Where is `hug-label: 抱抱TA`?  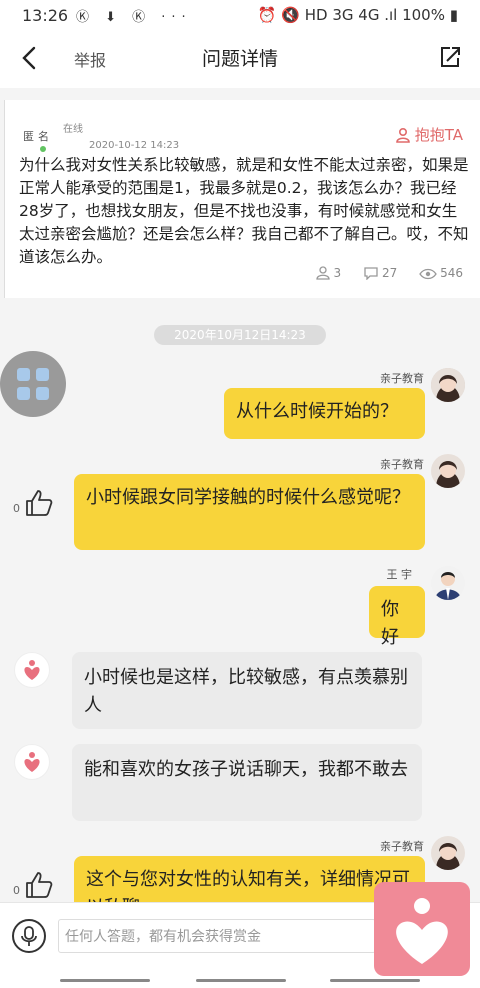
hug-label: 抱抱TA is located at coordinates (438, 135).